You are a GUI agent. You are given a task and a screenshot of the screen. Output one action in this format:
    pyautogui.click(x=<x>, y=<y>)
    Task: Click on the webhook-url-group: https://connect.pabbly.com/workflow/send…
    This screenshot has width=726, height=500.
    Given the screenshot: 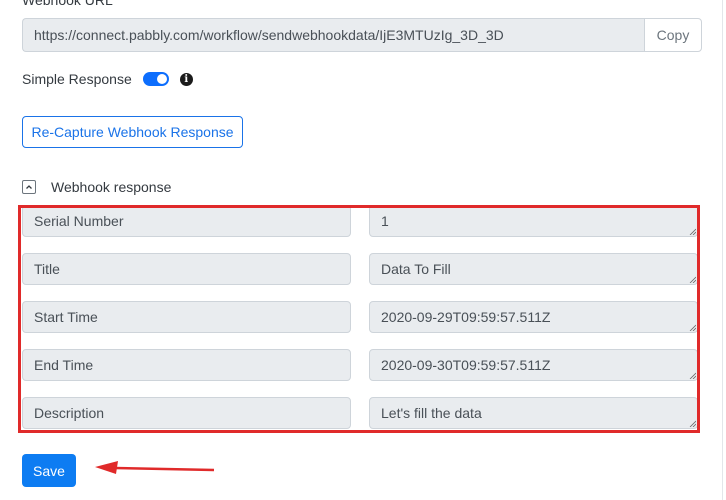 What is the action you would take?
    pyautogui.click(x=362, y=35)
    